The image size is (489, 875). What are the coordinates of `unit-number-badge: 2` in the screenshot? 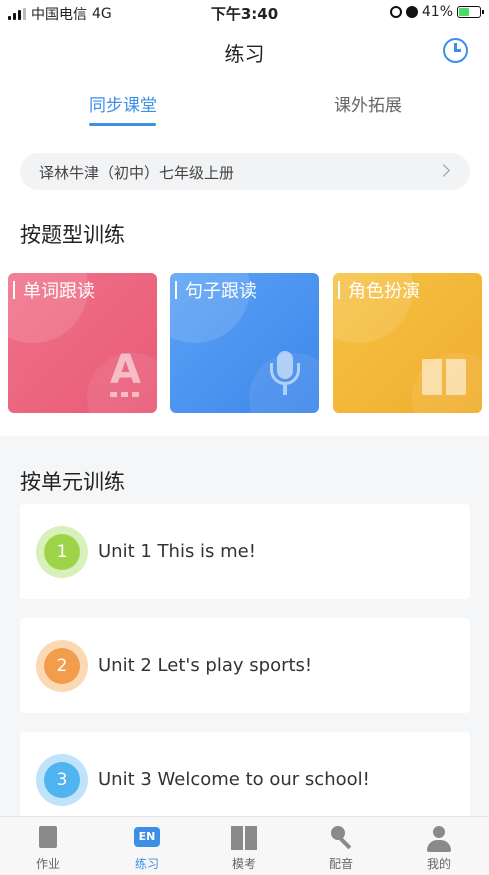 It's located at (62, 666).